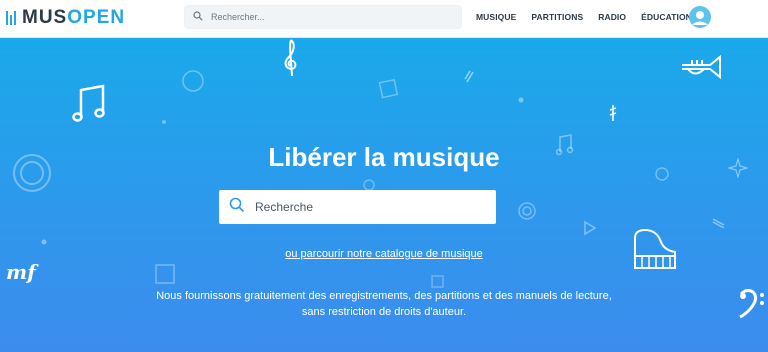  I want to click on browse-catalogue-link: ou parcourir notre catalogue de musique, so click(384, 254).